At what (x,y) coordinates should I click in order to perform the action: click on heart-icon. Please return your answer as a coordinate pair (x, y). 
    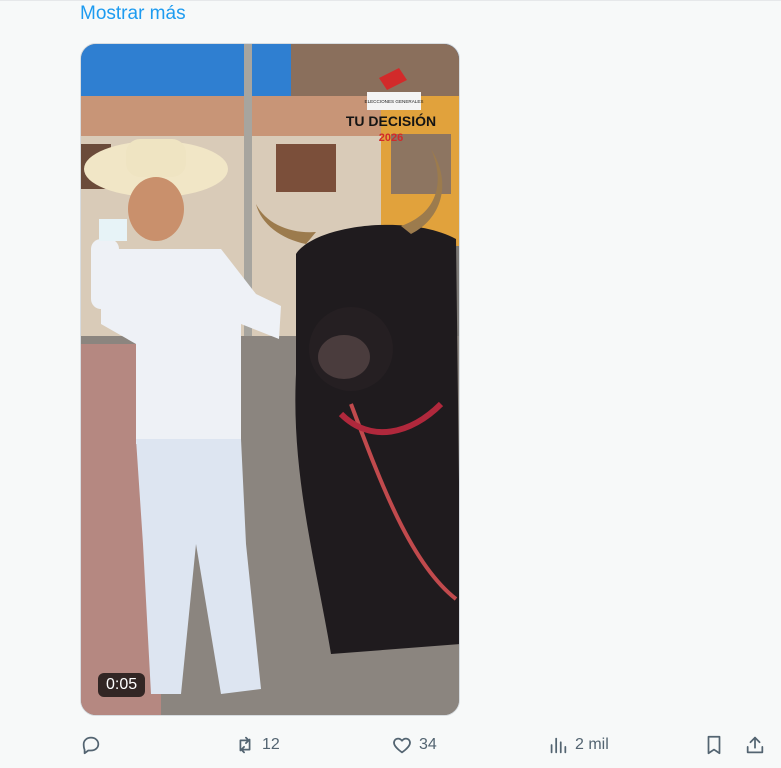
    Looking at the image, I should click on (402, 745).